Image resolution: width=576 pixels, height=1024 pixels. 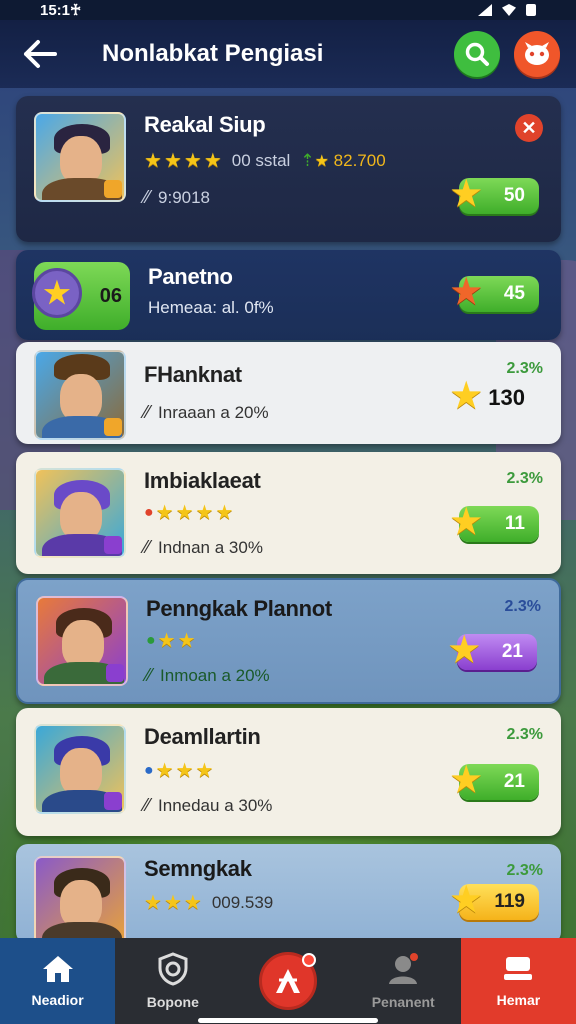 What do you see at coordinates (277, 902) in the screenshot?
I see `rating-stars: ★ ★ ★ 009.539` at bounding box center [277, 902].